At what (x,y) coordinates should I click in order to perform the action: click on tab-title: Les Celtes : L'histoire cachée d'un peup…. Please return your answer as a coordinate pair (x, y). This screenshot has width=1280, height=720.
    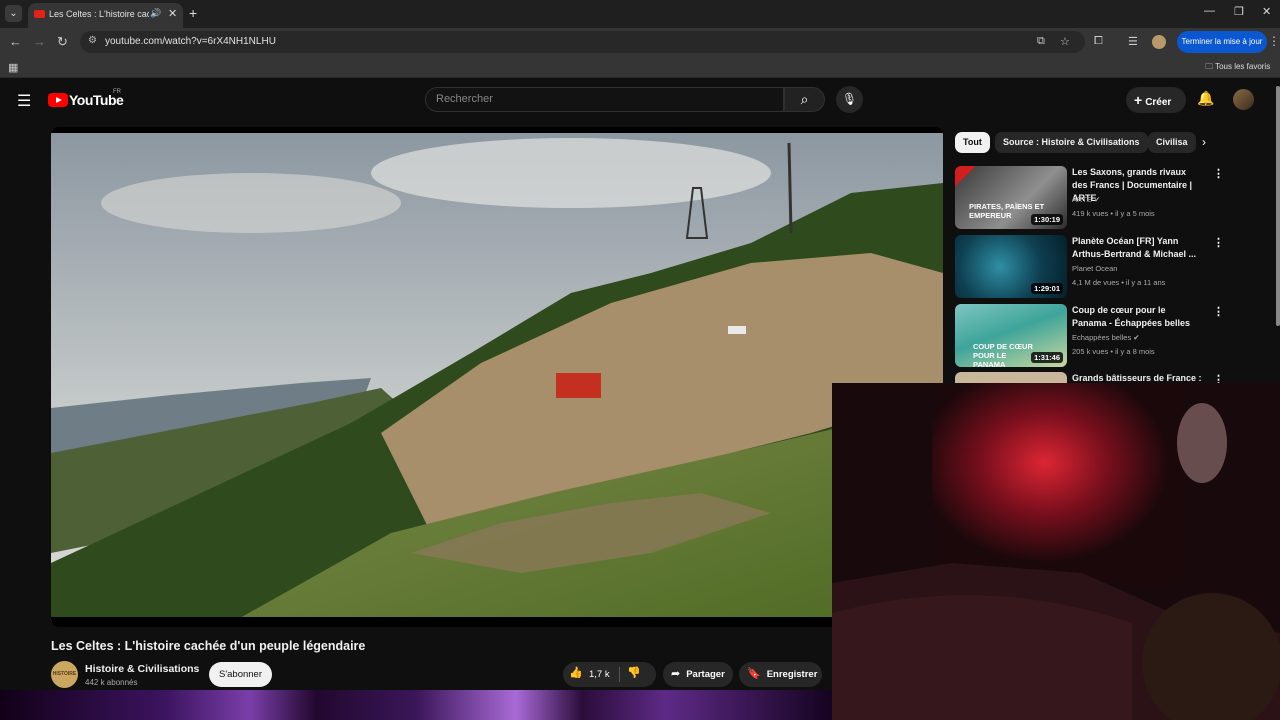
    Looking at the image, I should click on (99, 14).